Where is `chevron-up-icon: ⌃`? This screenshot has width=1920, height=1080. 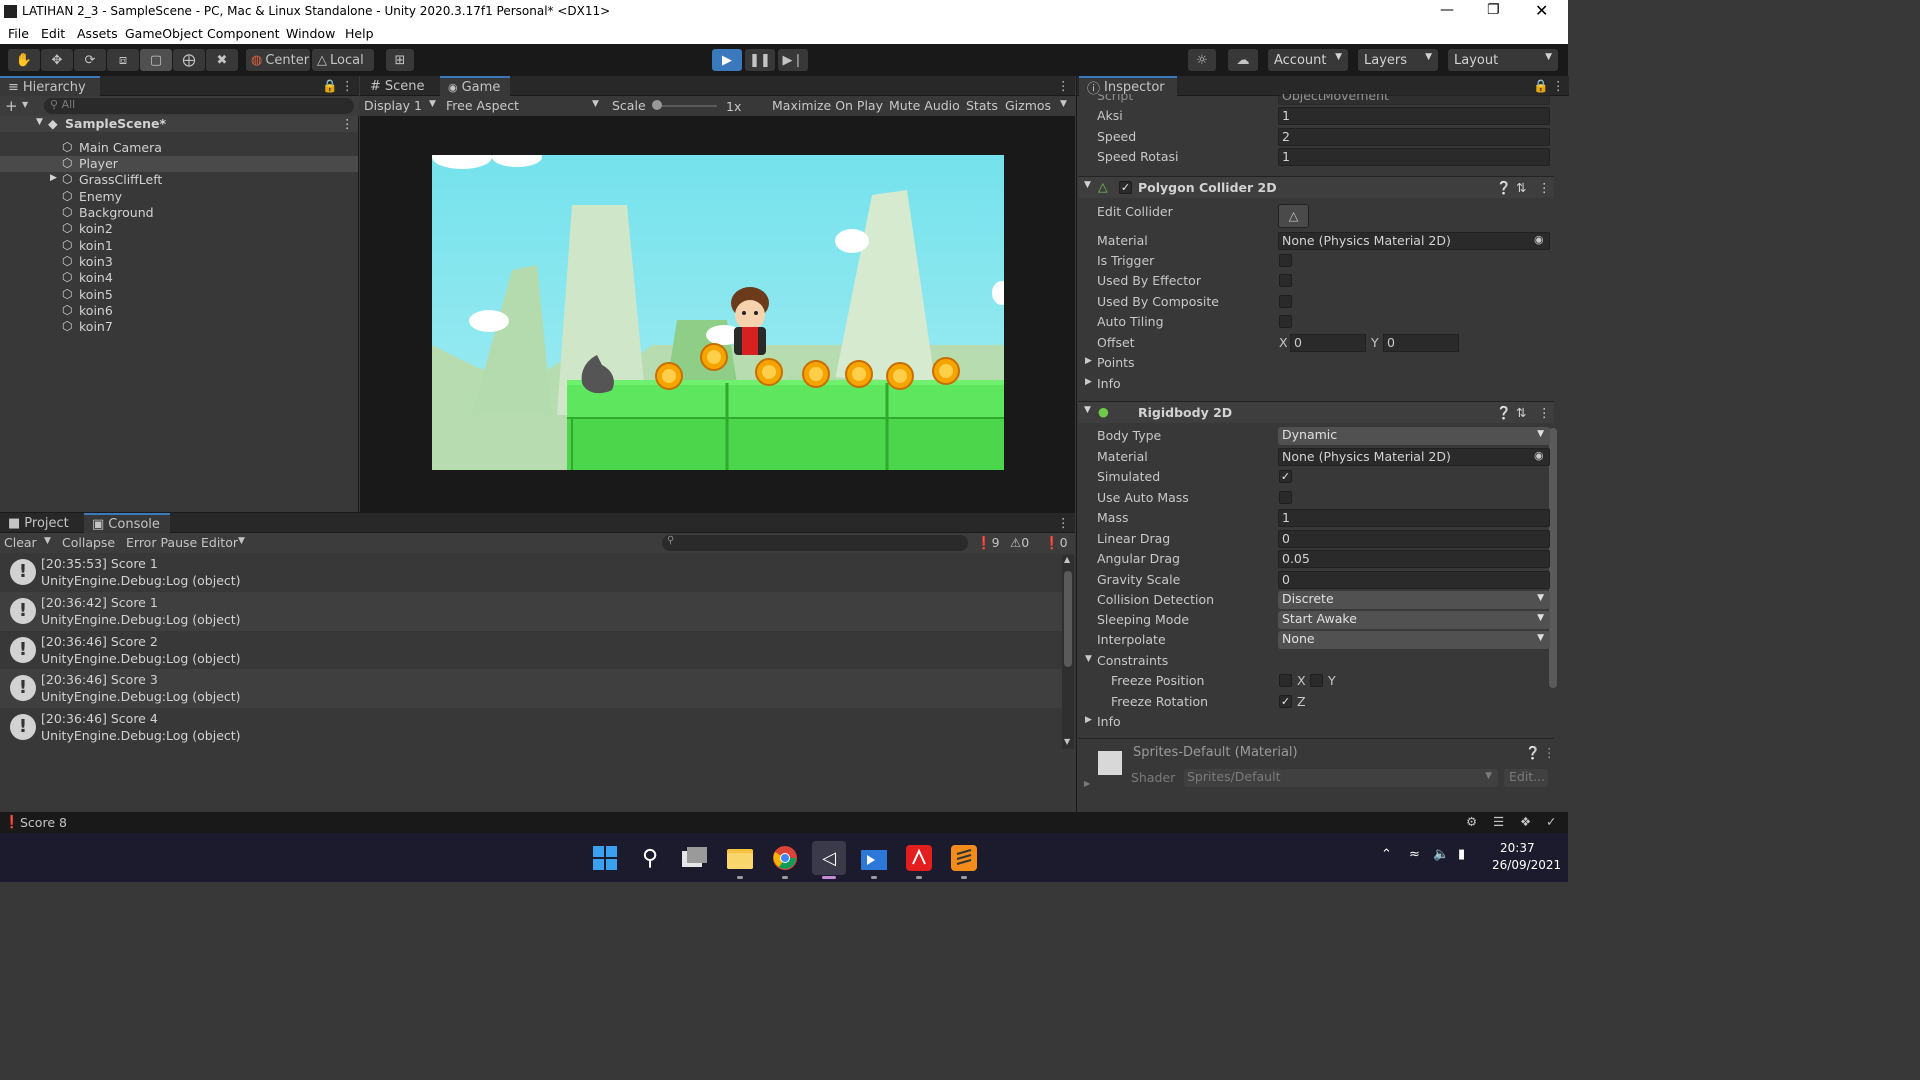
chevron-up-icon: ⌃ is located at coordinates (1386, 854).